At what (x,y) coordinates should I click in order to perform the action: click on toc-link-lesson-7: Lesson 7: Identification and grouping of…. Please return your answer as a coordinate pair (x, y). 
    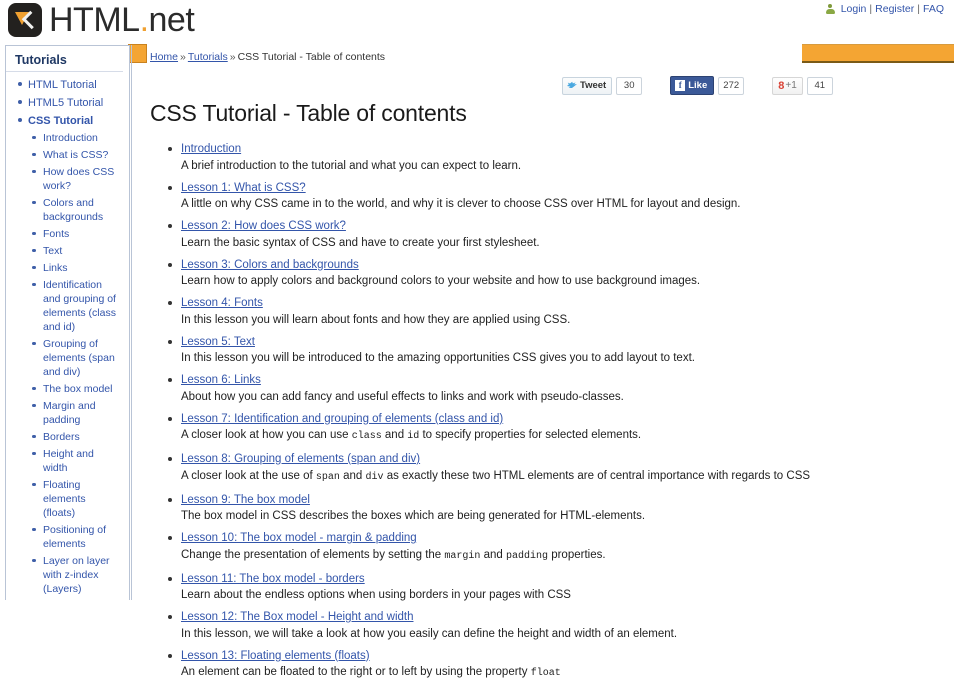
    Looking at the image, I should click on (342, 419).